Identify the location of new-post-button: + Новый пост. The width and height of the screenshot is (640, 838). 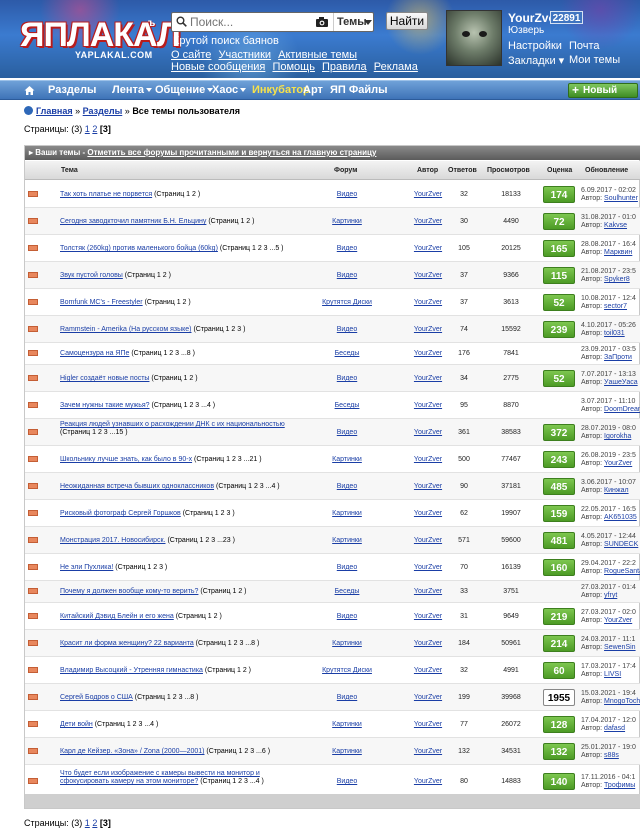
(603, 96).